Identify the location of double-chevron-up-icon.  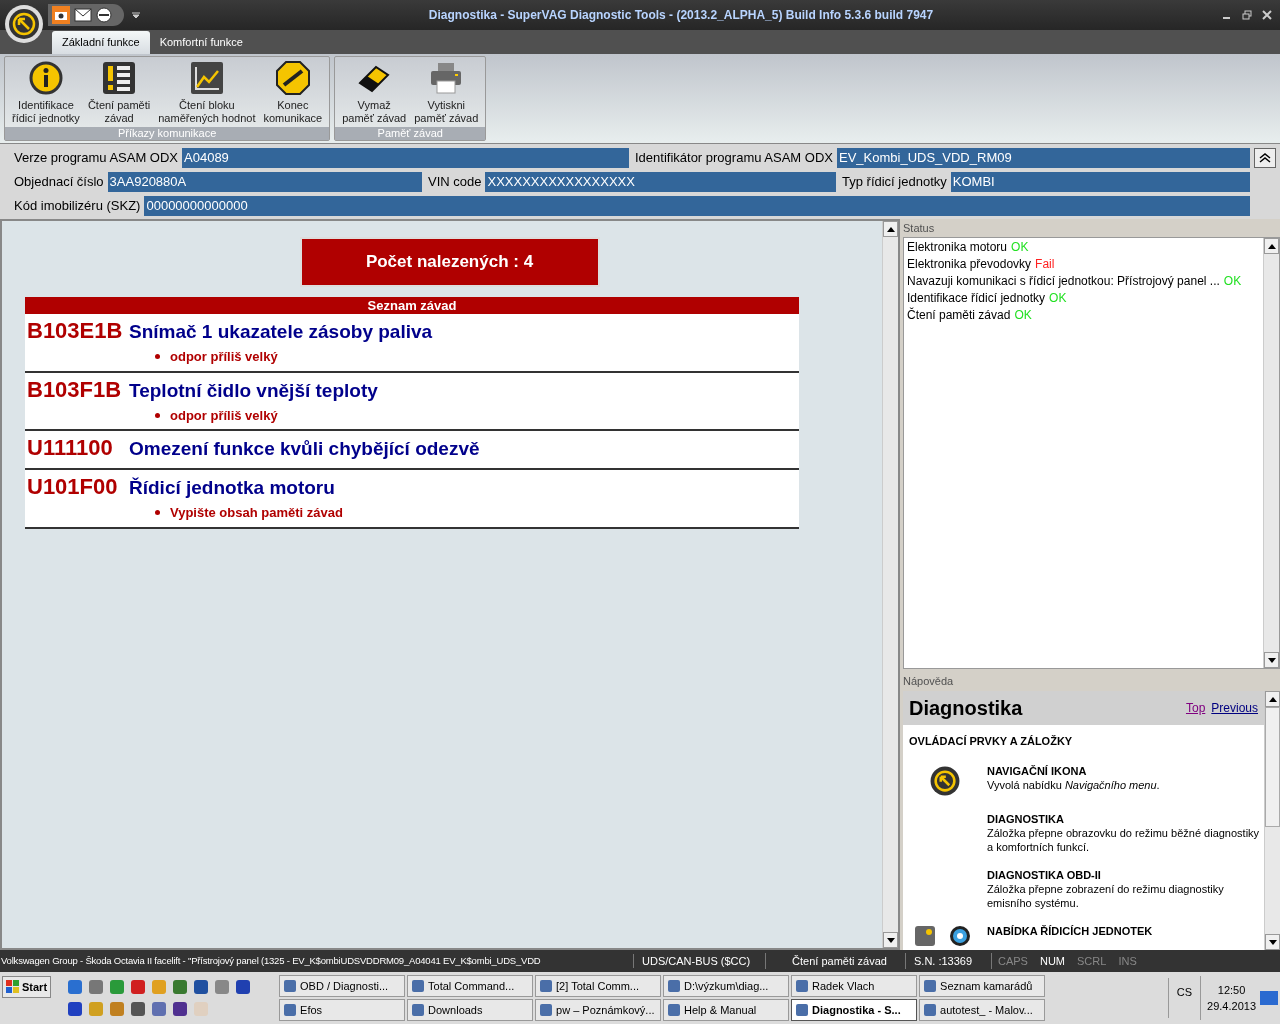
(1265, 157).